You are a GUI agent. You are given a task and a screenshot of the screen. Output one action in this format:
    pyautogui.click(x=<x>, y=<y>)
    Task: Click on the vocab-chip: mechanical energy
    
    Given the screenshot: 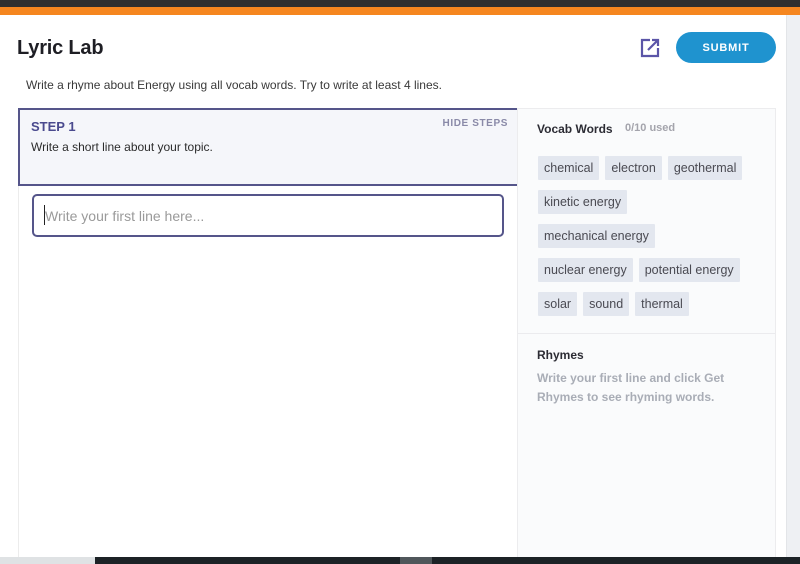 What is the action you would take?
    pyautogui.click(x=596, y=236)
    